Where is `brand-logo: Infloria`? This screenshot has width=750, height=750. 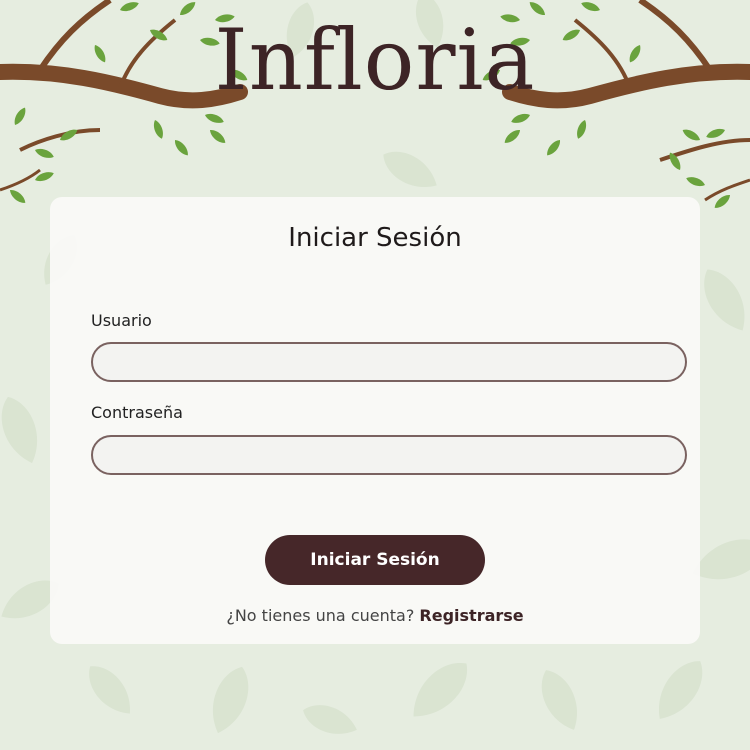
brand-logo: Infloria is located at coordinates (375, 60).